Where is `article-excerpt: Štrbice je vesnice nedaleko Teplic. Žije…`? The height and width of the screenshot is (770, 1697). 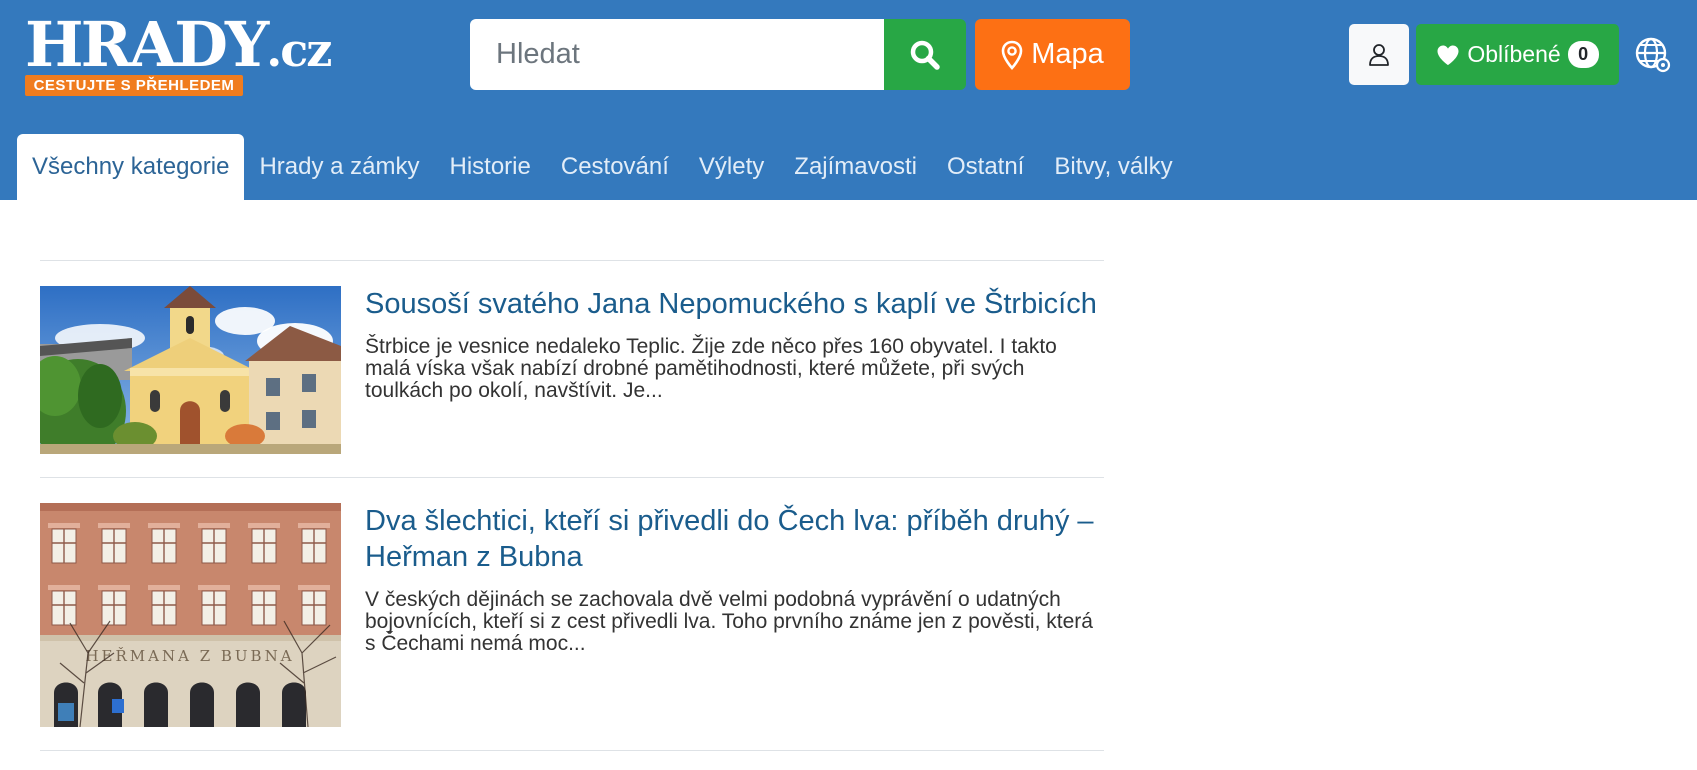 article-excerpt: Štrbice je vesnice nedaleko Teplic. Žije… is located at coordinates (711, 368).